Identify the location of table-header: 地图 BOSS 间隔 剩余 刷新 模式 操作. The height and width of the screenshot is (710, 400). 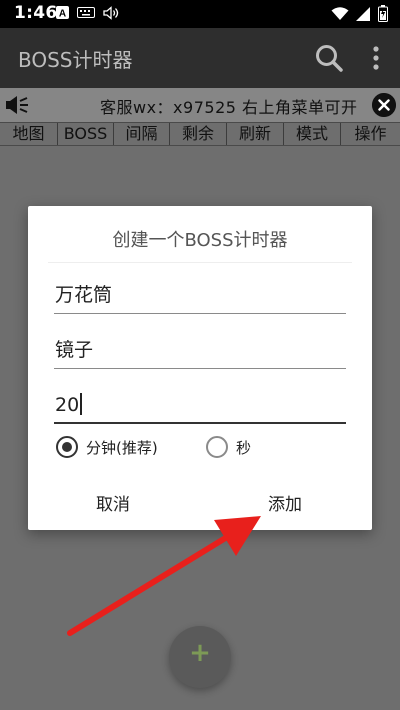
(200, 134).